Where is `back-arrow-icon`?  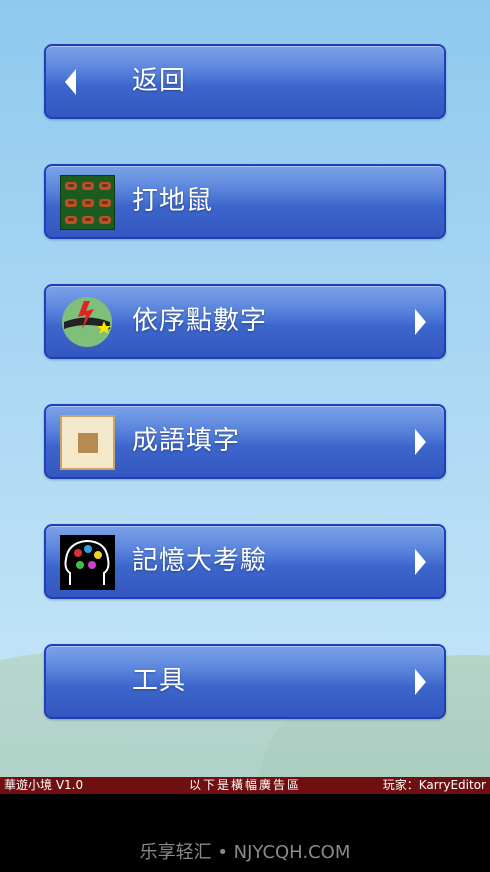 back-arrow-icon is located at coordinates (70, 82).